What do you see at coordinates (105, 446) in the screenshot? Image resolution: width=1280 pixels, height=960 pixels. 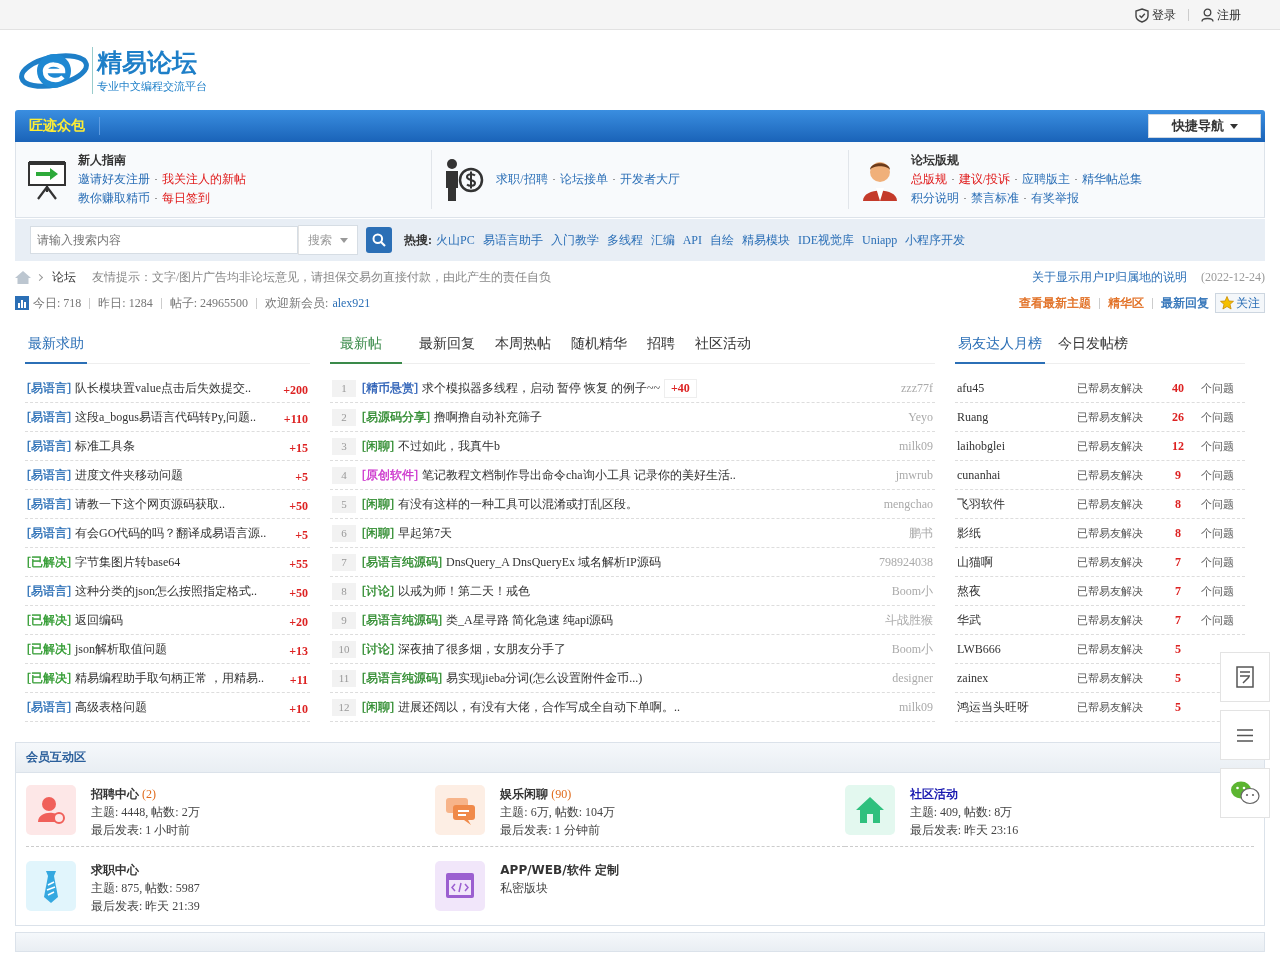 I see `thread-link: 标准工具条` at bounding box center [105, 446].